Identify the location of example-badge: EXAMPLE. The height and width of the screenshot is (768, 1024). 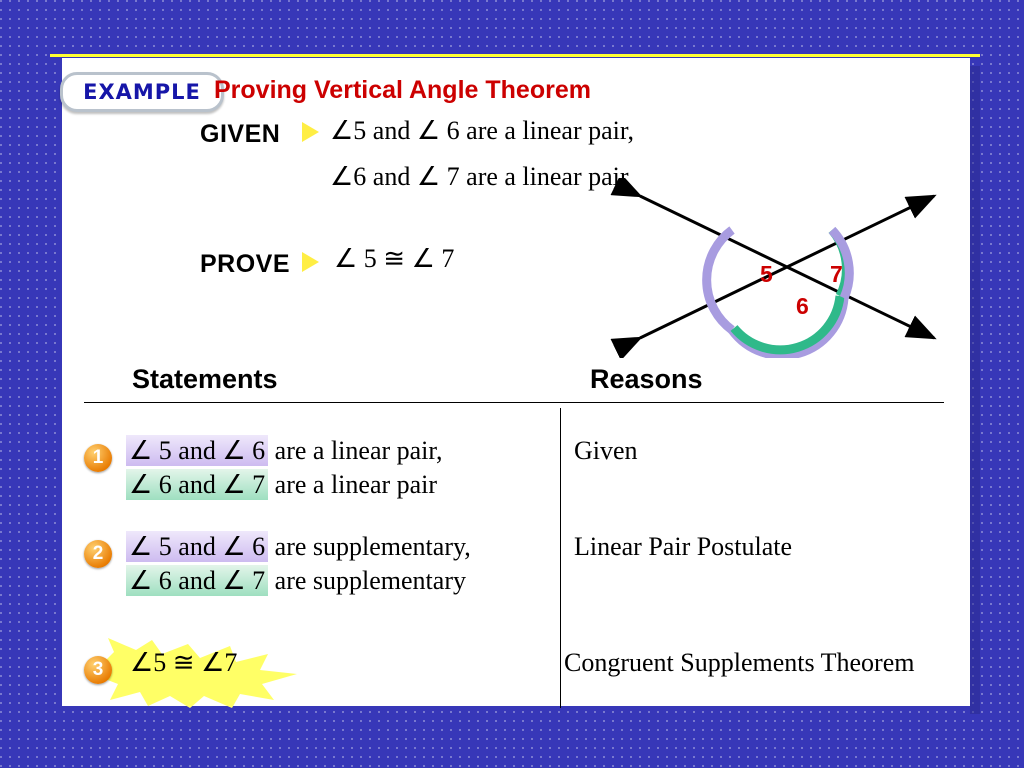
(142, 92).